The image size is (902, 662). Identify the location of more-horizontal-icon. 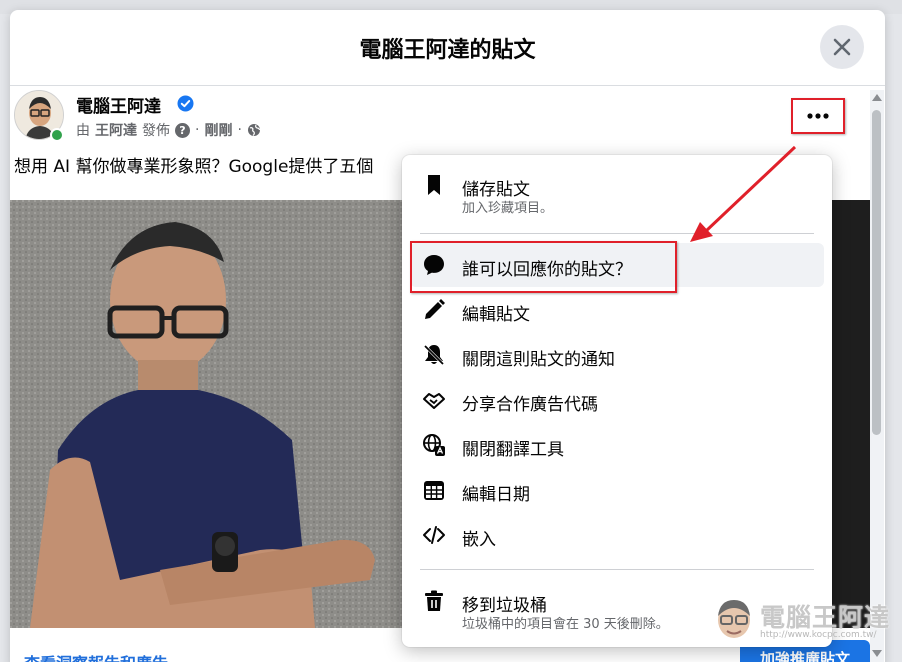
(818, 116).